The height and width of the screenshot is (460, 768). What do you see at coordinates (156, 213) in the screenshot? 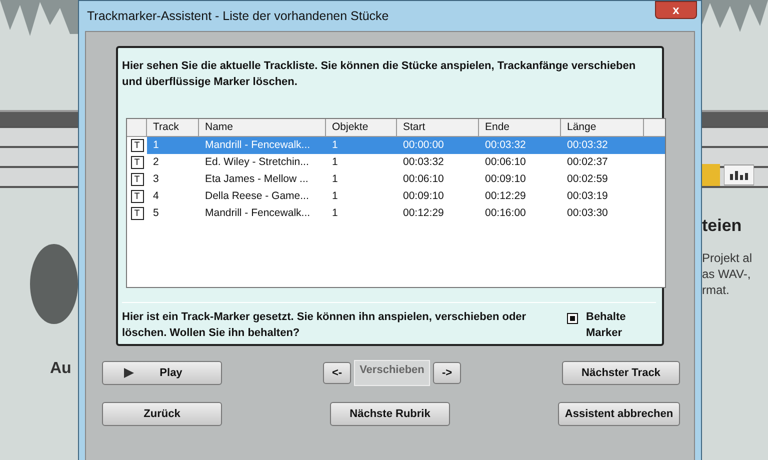
I see `table-cell-text: 5` at bounding box center [156, 213].